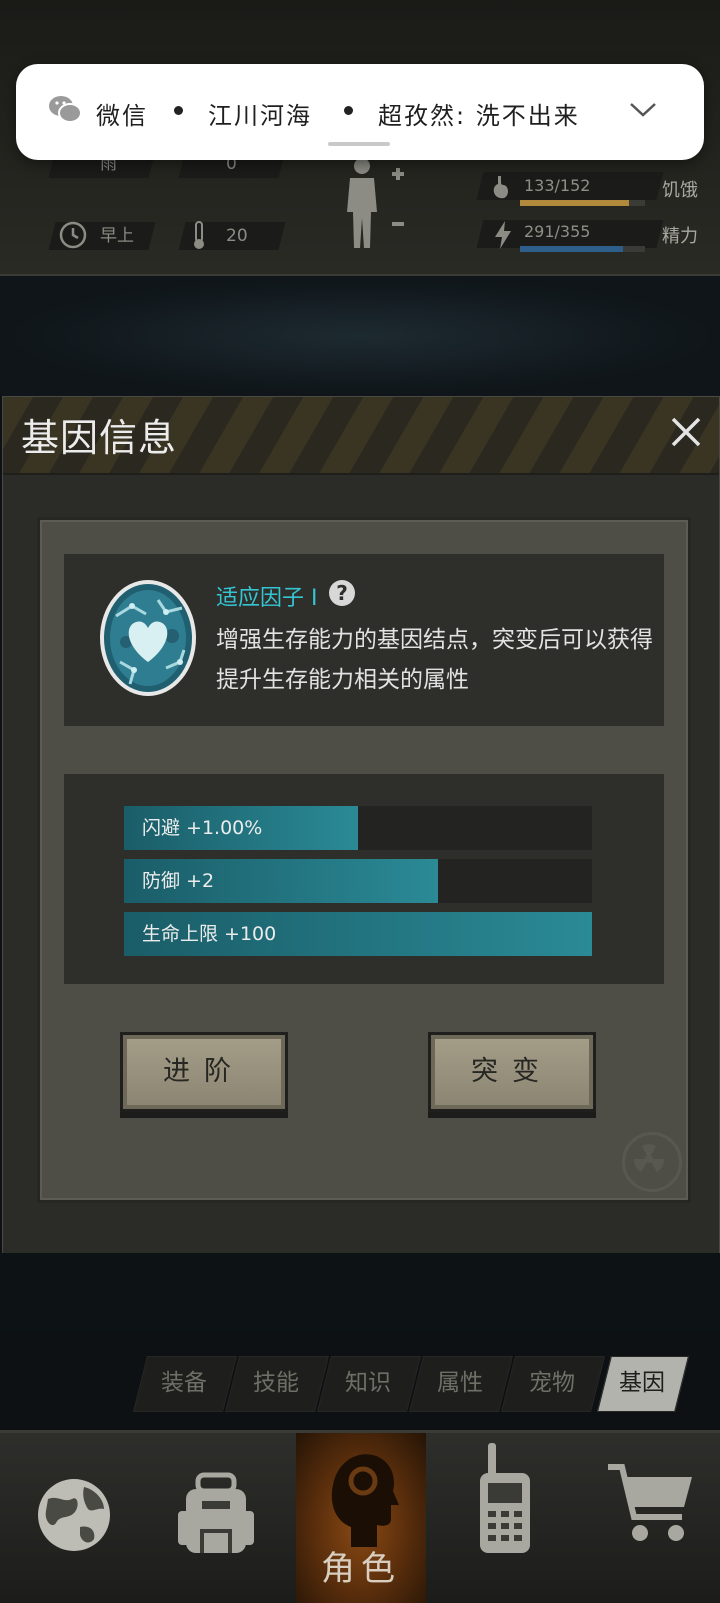  I want to click on bottom-nav: 角色, so click(360, 1516).